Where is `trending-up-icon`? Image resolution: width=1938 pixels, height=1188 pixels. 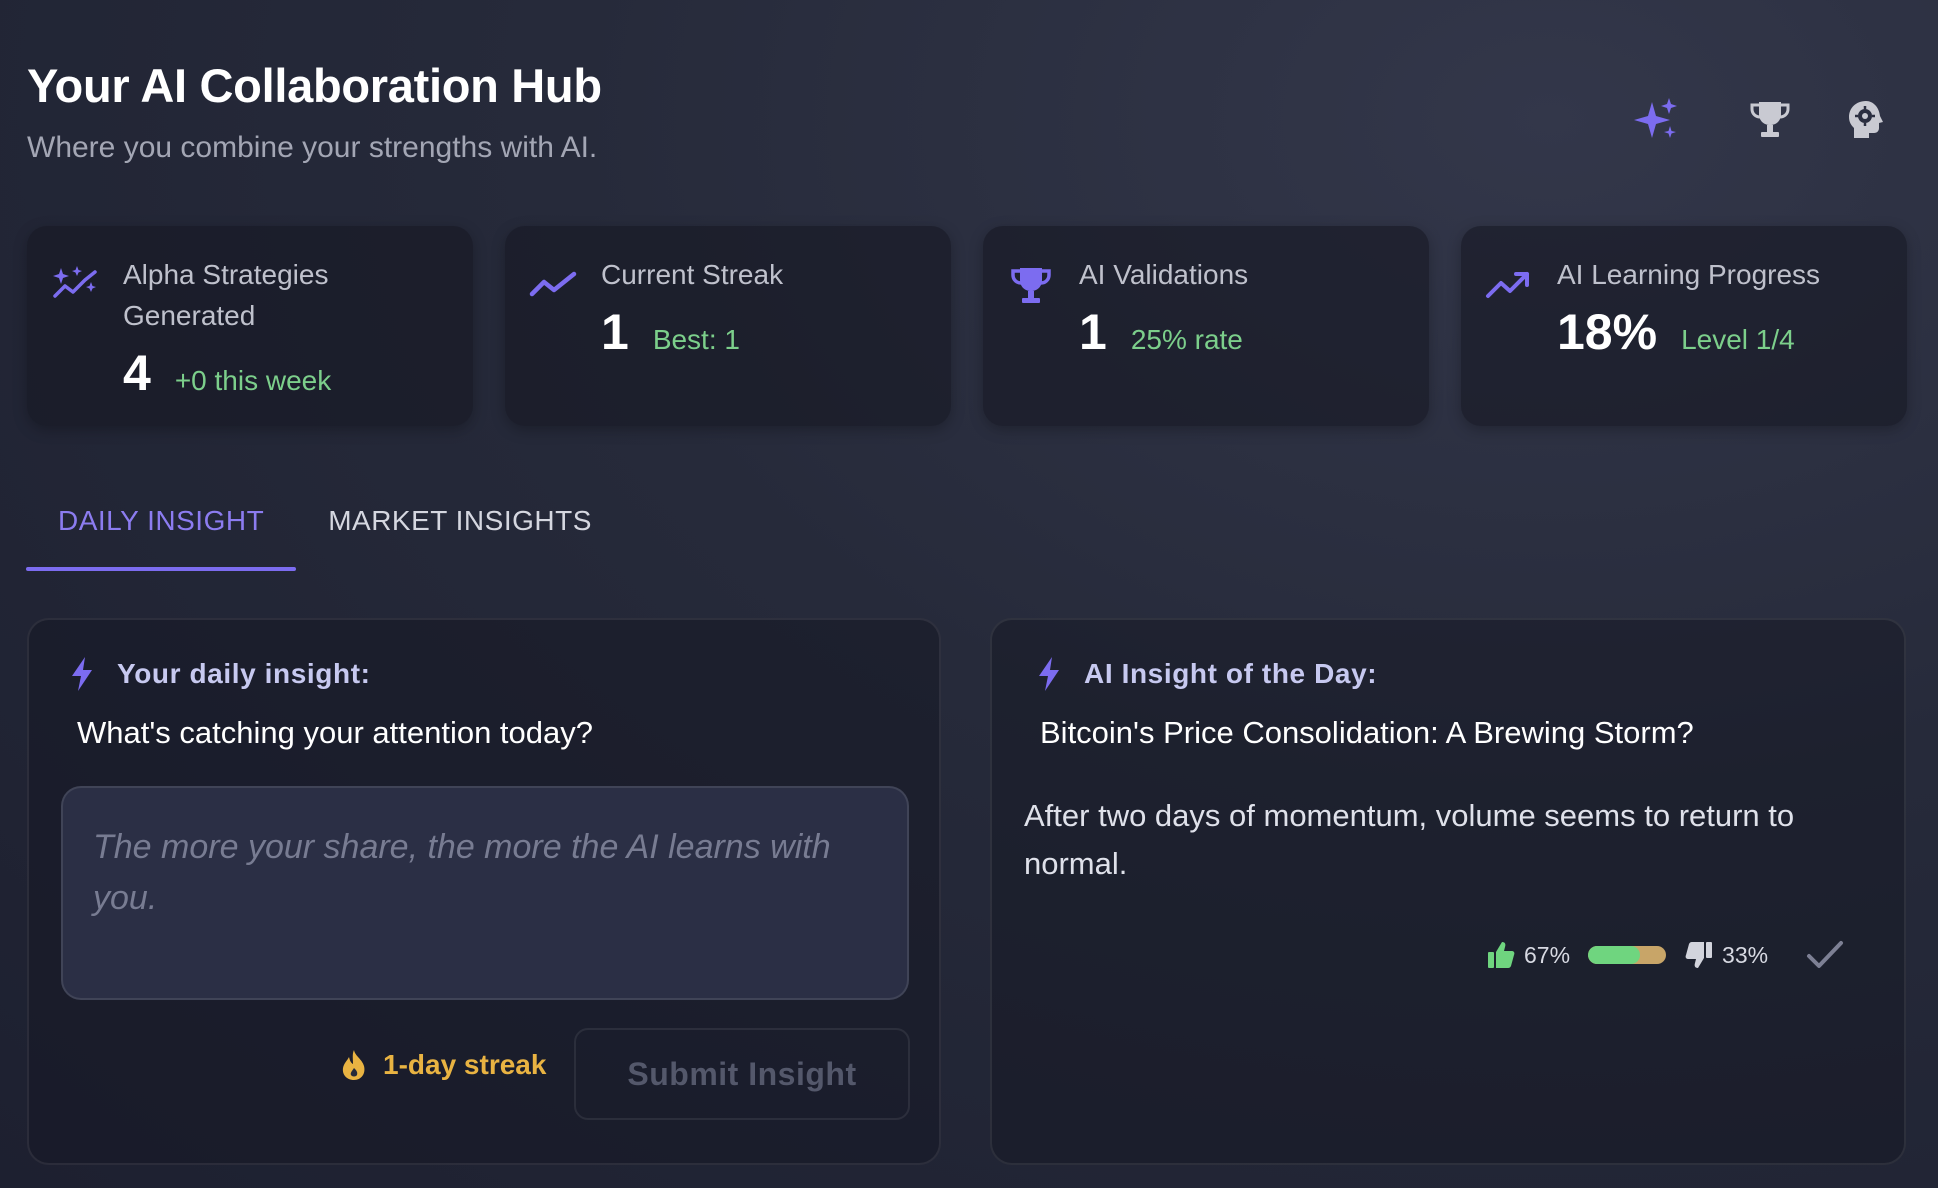 trending-up-icon is located at coordinates (1507, 285).